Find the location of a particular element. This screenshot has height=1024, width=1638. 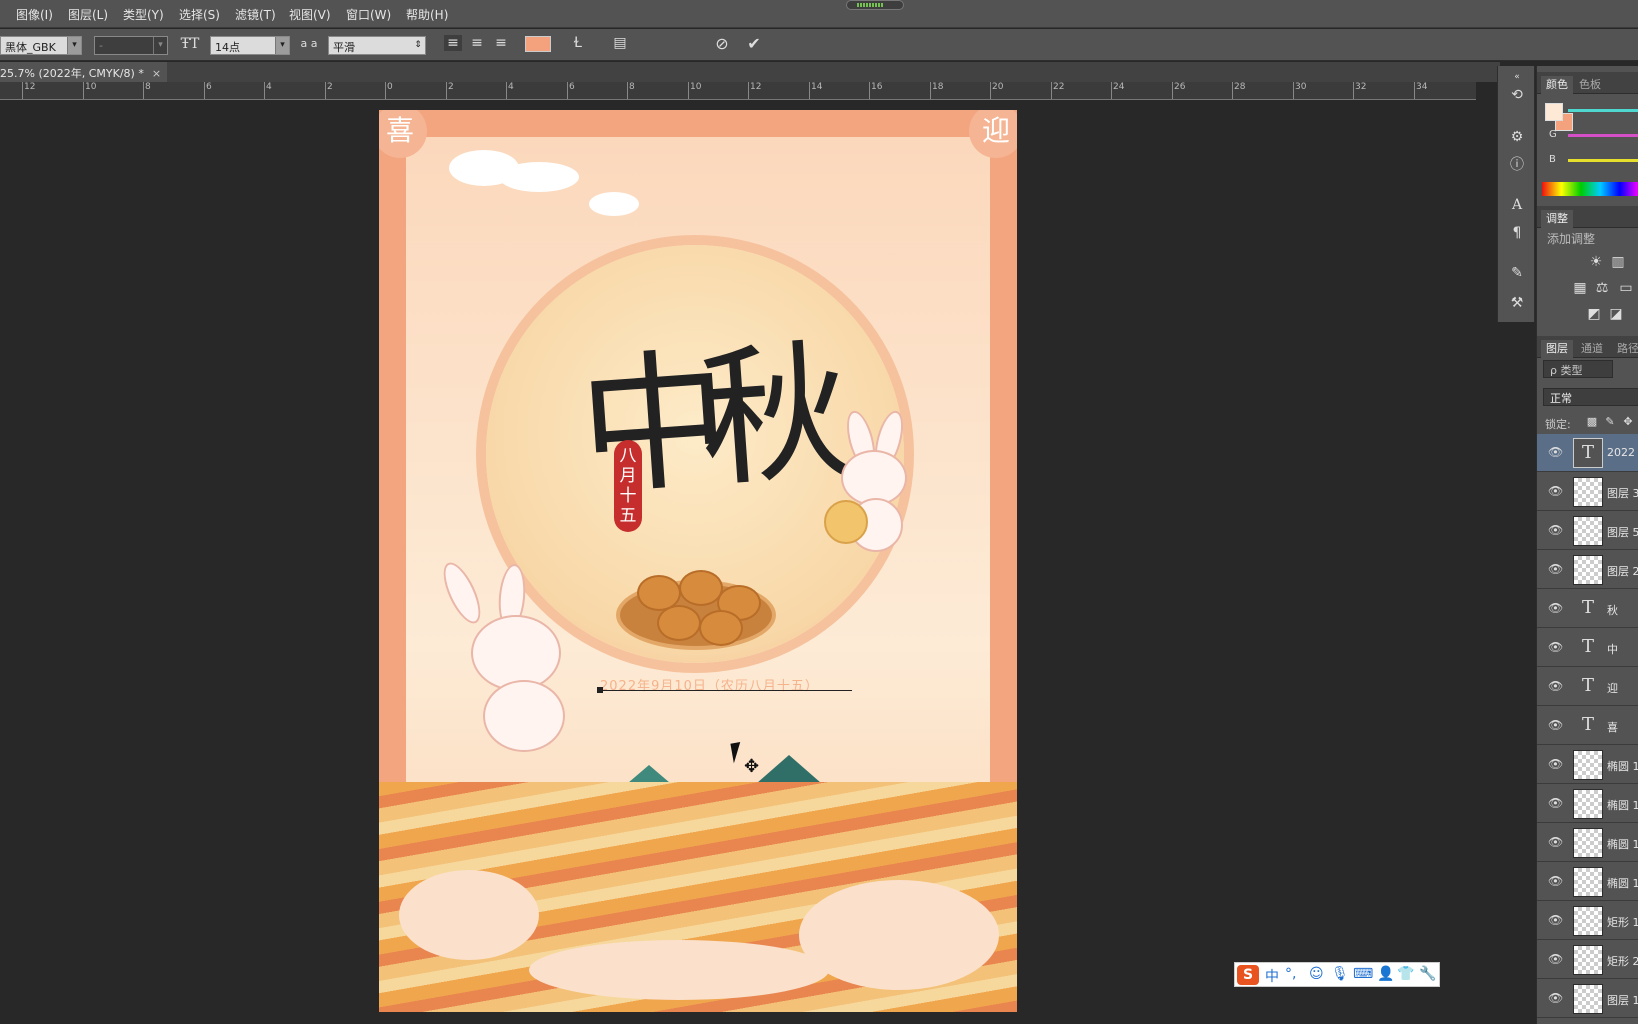

menu-select: 选择(S) is located at coordinates (199, 14).